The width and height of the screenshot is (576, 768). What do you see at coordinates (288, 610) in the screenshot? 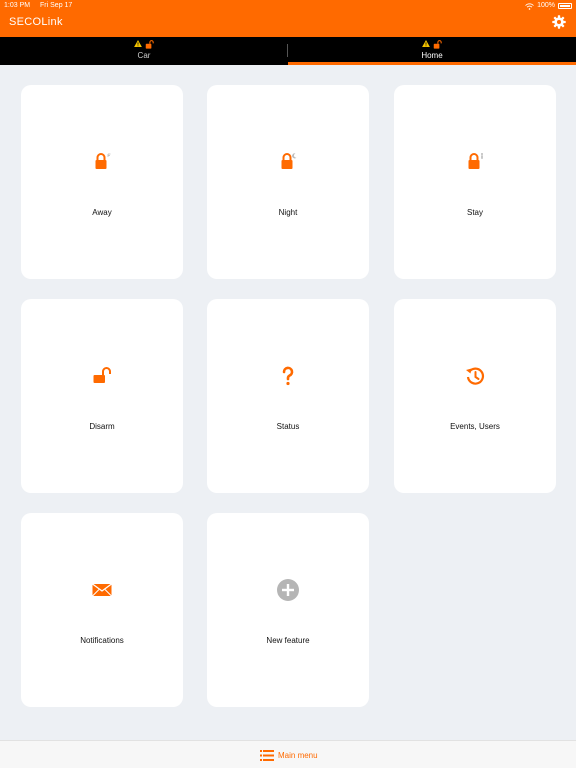
I see `tile-new-feature: New feature` at bounding box center [288, 610].